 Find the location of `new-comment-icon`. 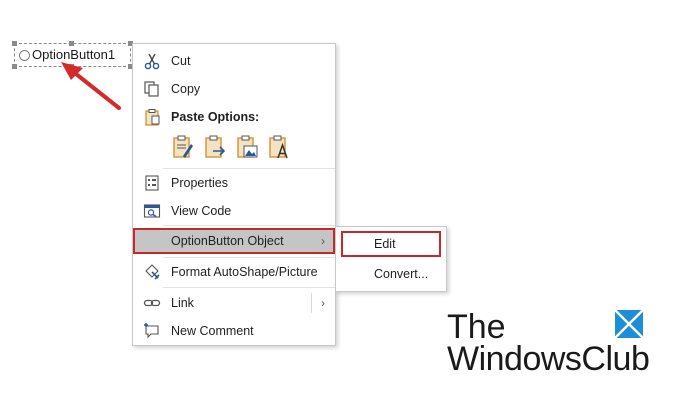

new-comment-icon is located at coordinates (151, 331).